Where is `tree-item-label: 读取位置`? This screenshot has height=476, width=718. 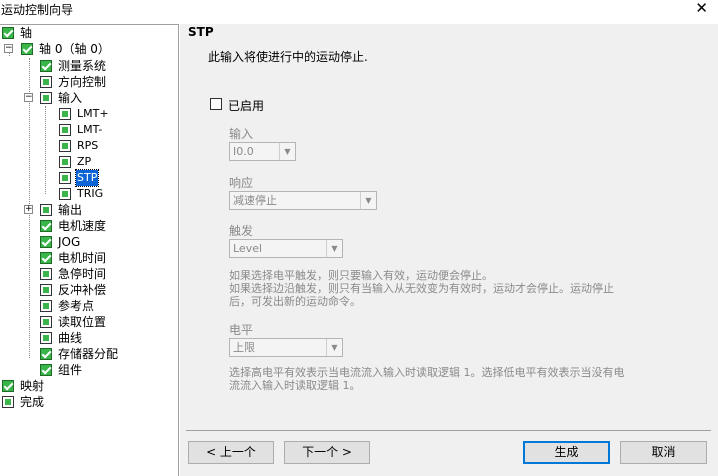
tree-item-label: 读取位置 is located at coordinates (82, 322).